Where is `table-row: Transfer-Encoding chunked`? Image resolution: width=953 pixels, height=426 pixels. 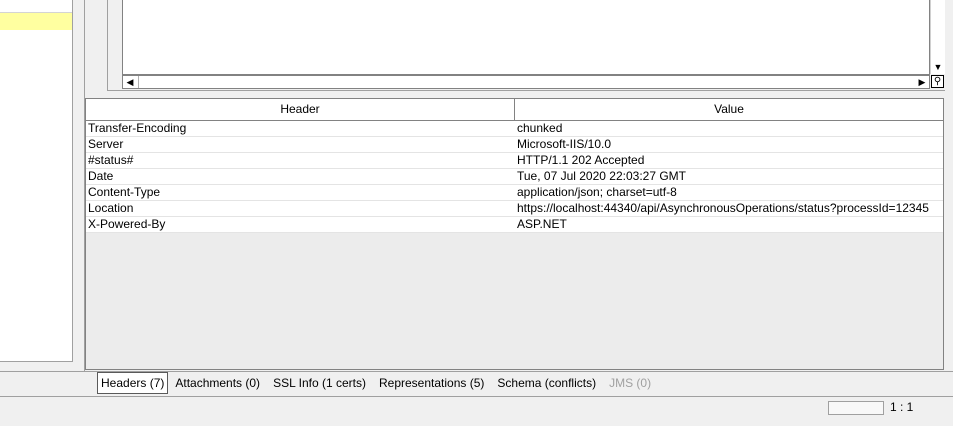
table-row: Transfer-Encoding chunked is located at coordinates (514, 129).